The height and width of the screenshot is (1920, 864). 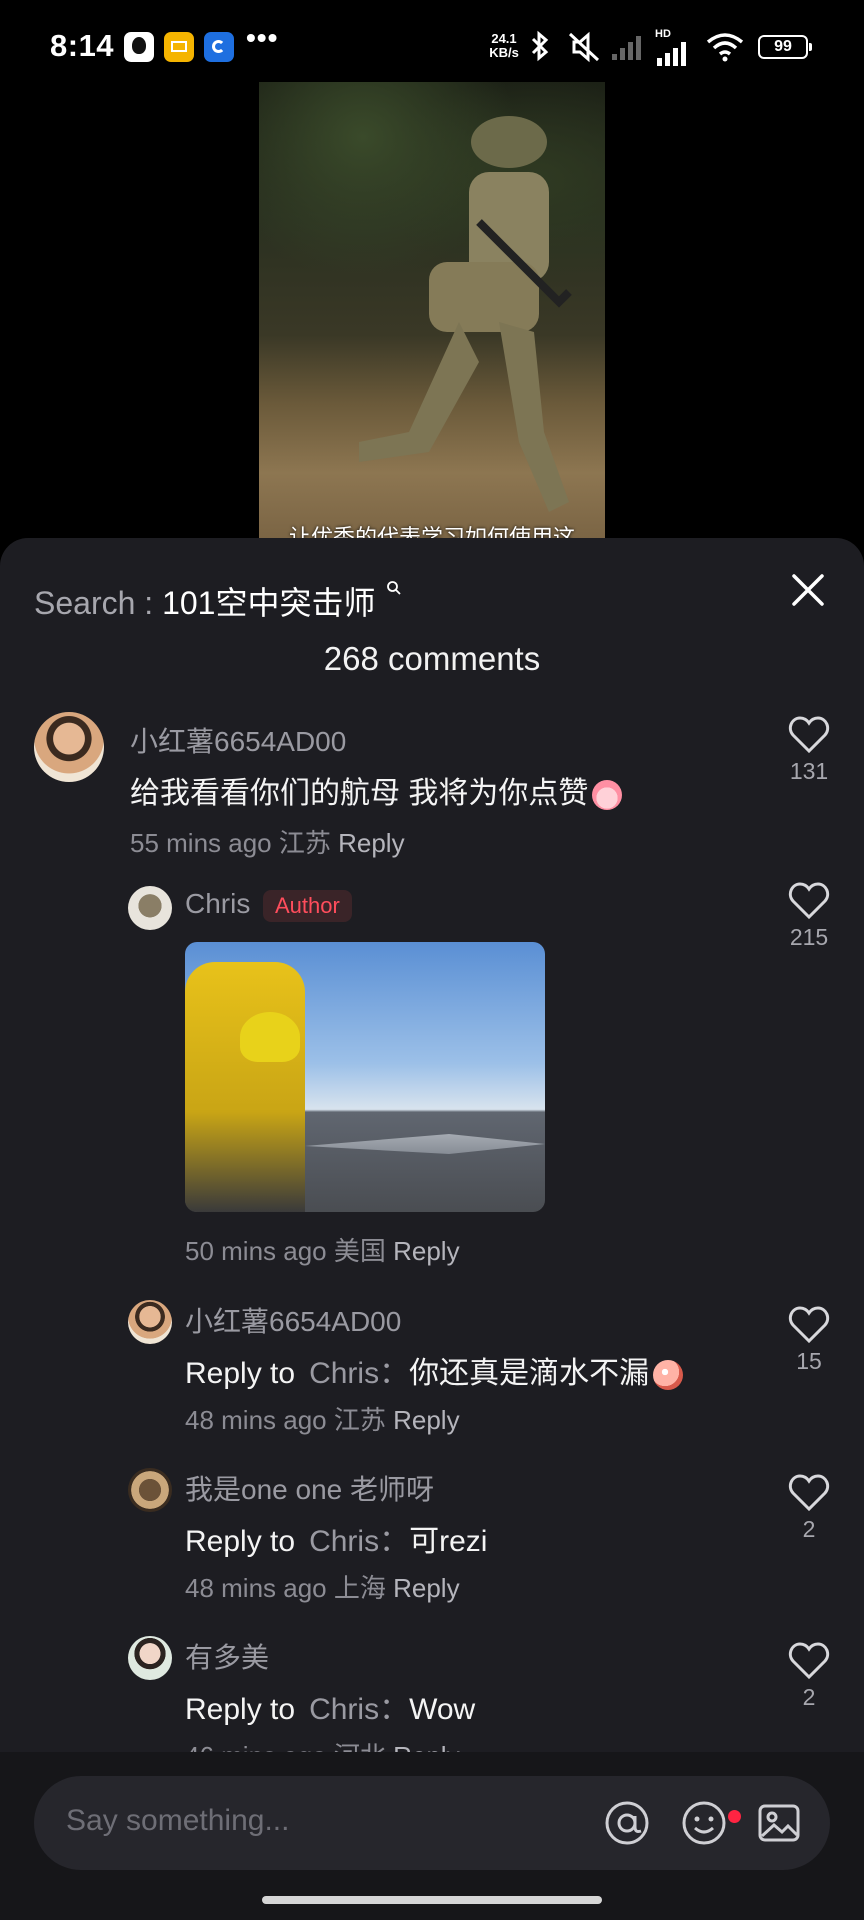 What do you see at coordinates (779, 1823) in the screenshot?
I see `image-picker-icon` at bounding box center [779, 1823].